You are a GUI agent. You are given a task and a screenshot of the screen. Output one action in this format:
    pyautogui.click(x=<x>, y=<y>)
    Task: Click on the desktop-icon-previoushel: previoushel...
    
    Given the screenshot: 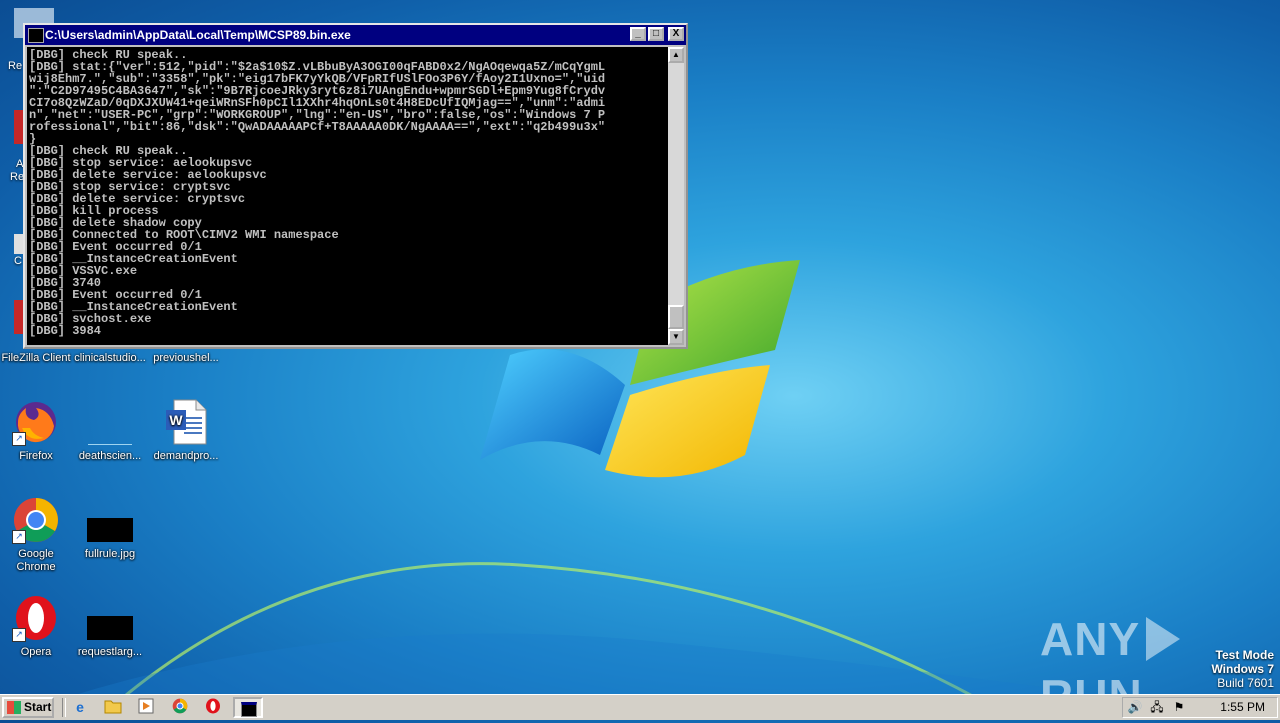 What is the action you would take?
    pyautogui.click(x=186, y=358)
    